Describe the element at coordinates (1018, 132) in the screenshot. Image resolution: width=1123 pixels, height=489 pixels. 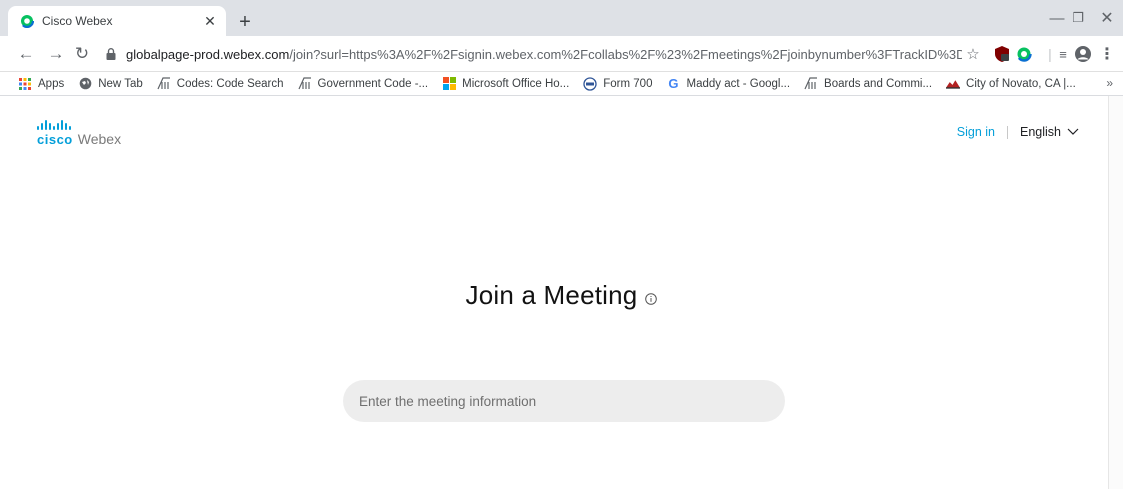
I see `header-actions: Sign in English` at that location.